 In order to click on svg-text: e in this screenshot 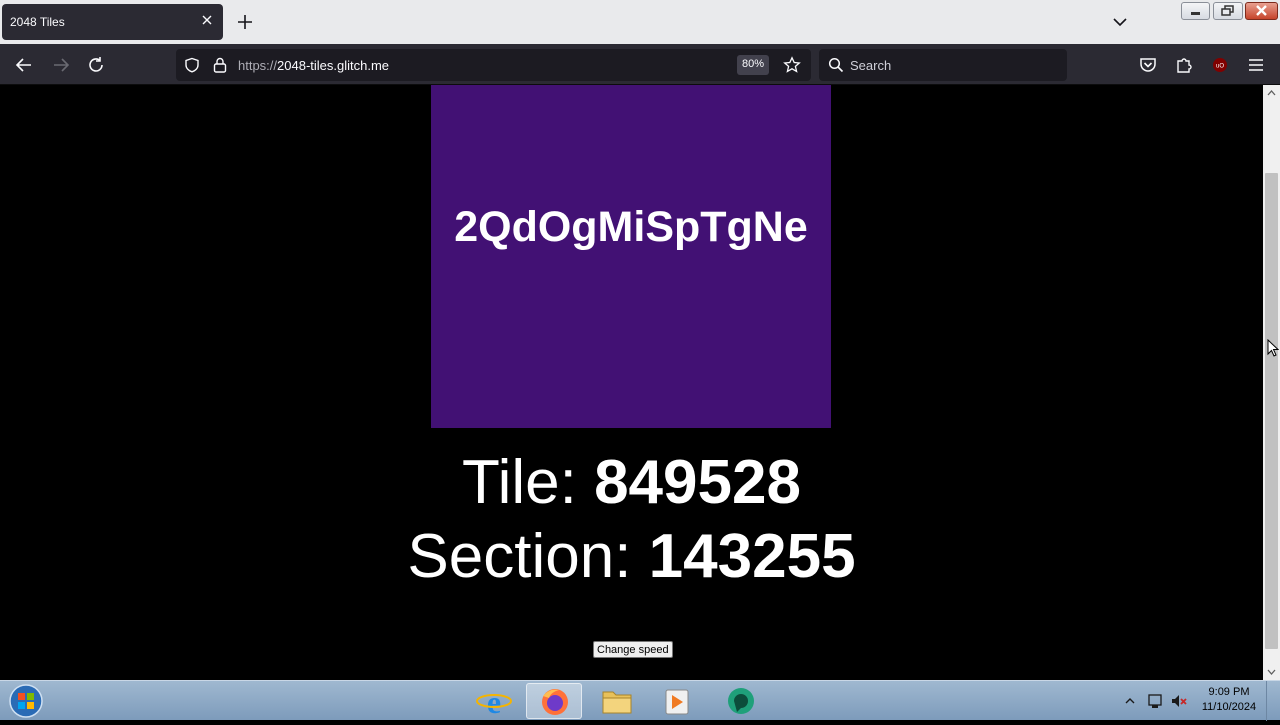, I will do `click(494, 701)`.